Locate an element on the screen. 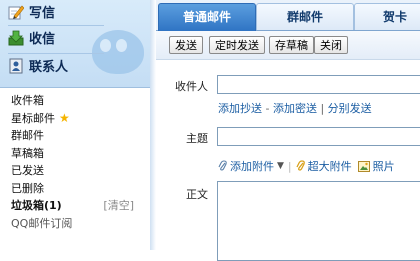 Image resolution: width=420 pixels, height=261 pixels. close-button: 关闭 is located at coordinates (331, 45).